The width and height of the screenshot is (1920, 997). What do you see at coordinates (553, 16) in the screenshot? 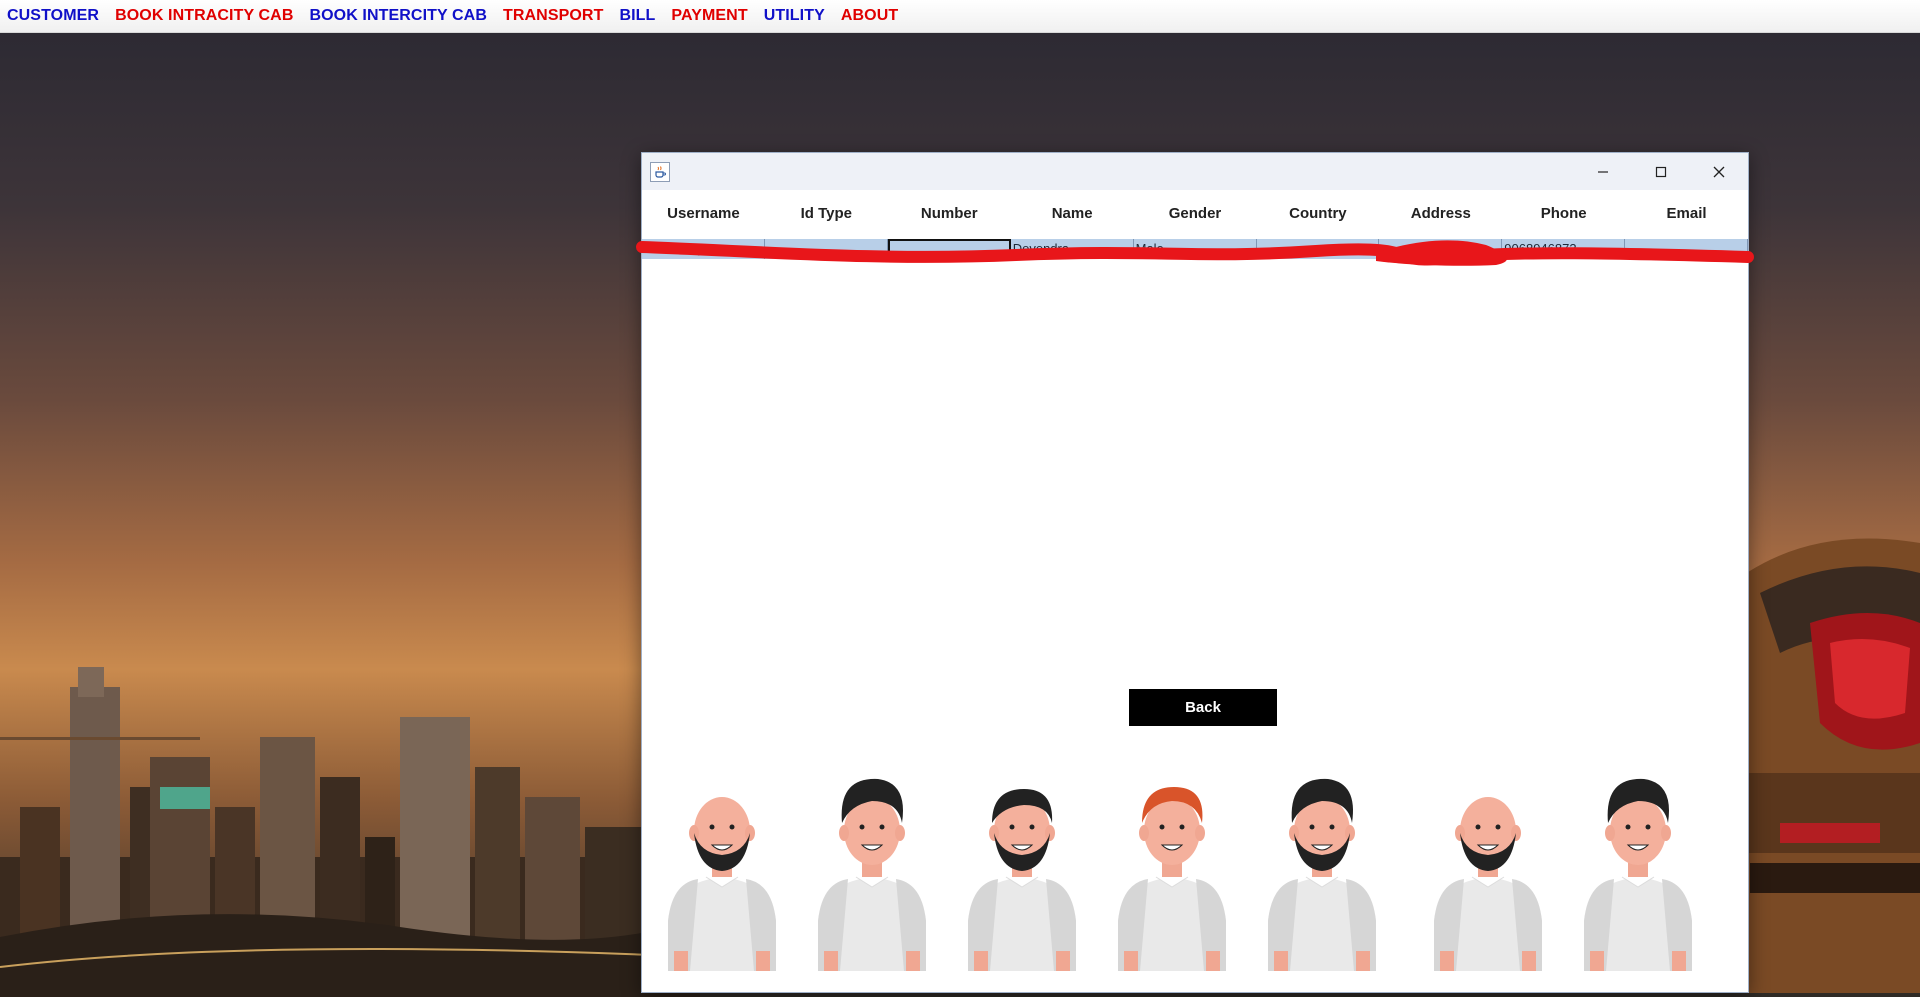
I see `menu-transport: TRANSPORT` at bounding box center [553, 16].